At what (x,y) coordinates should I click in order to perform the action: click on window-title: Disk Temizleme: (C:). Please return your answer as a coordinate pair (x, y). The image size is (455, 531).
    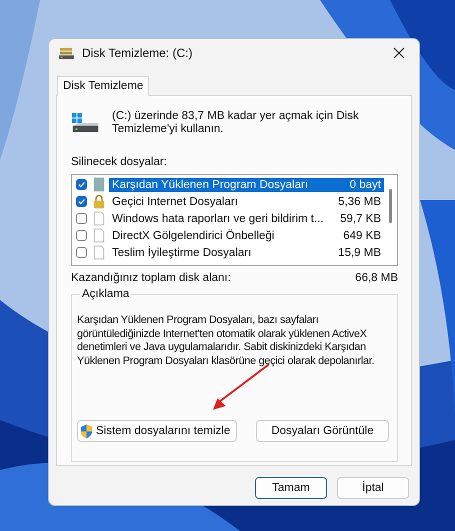
    Looking at the image, I should click on (138, 53).